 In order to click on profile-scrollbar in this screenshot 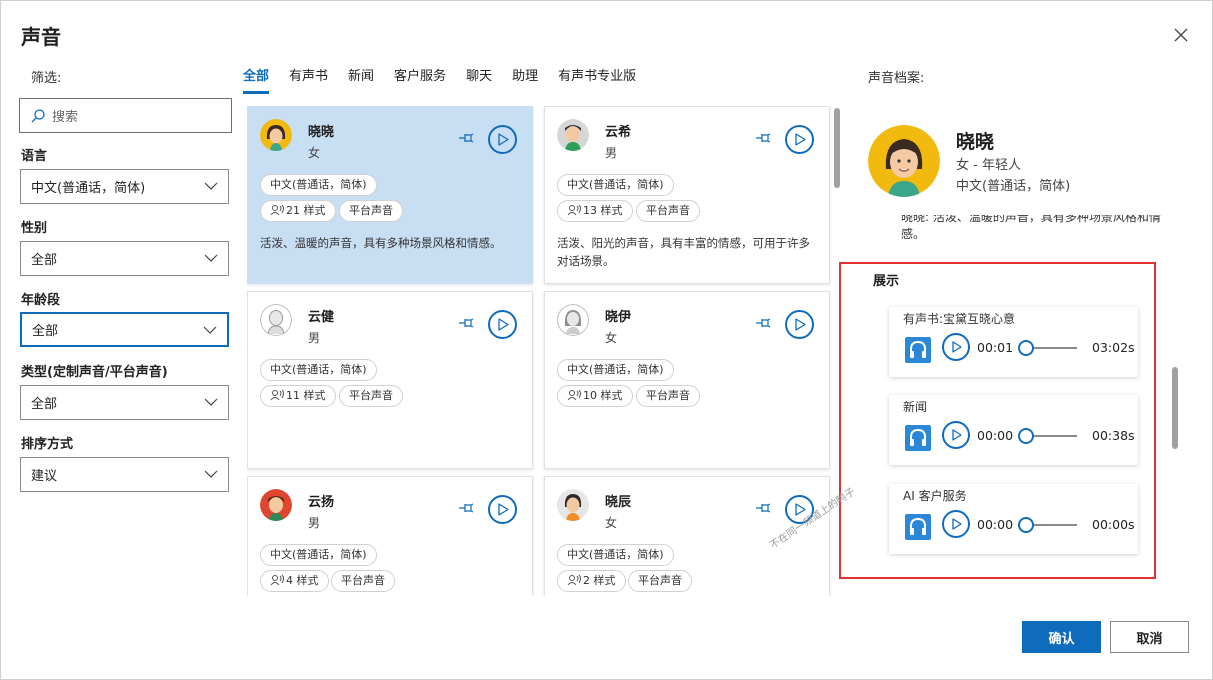, I will do `click(1175, 408)`.